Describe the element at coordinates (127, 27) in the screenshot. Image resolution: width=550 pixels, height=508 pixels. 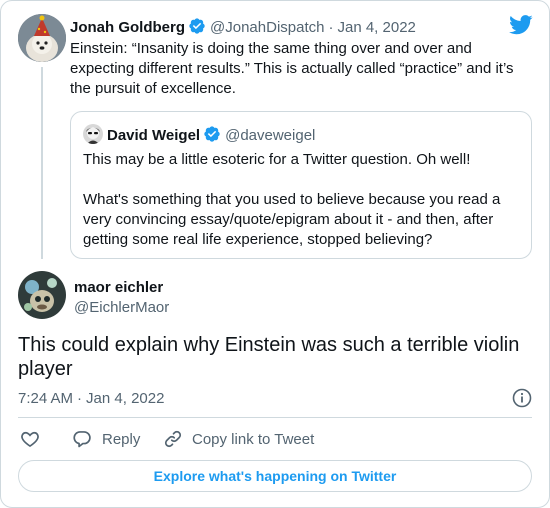
I see `author-name: Jonah Goldberg` at that location.